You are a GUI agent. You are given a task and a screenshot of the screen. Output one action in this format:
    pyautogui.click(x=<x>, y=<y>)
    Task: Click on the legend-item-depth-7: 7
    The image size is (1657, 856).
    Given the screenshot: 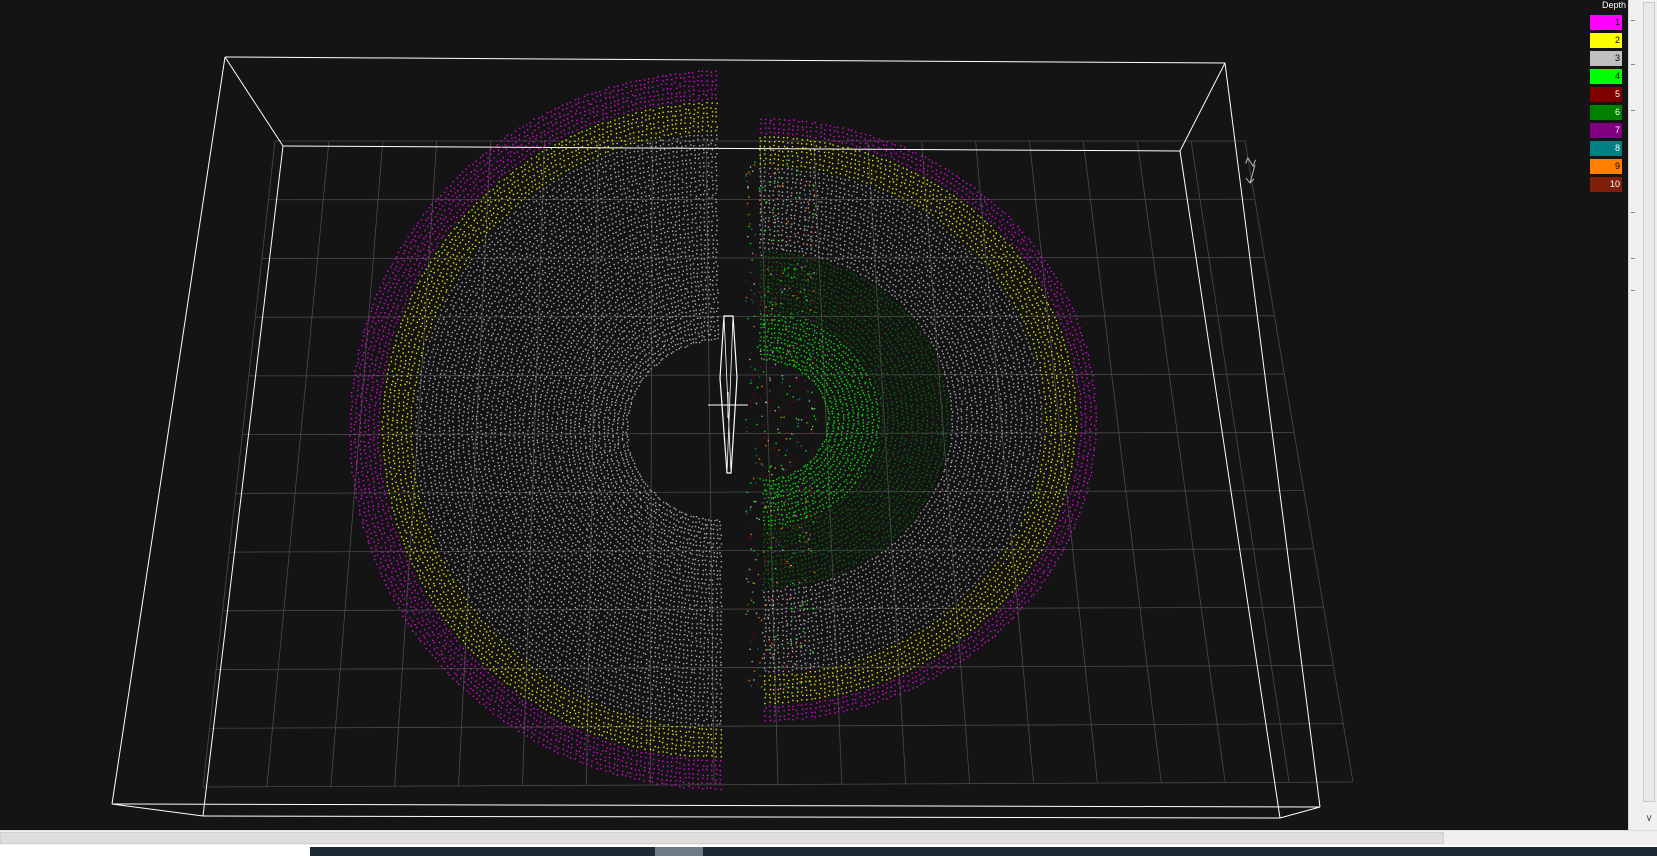 What is the action you would take?
    pyautogui.click(x=1606, y=130)
    